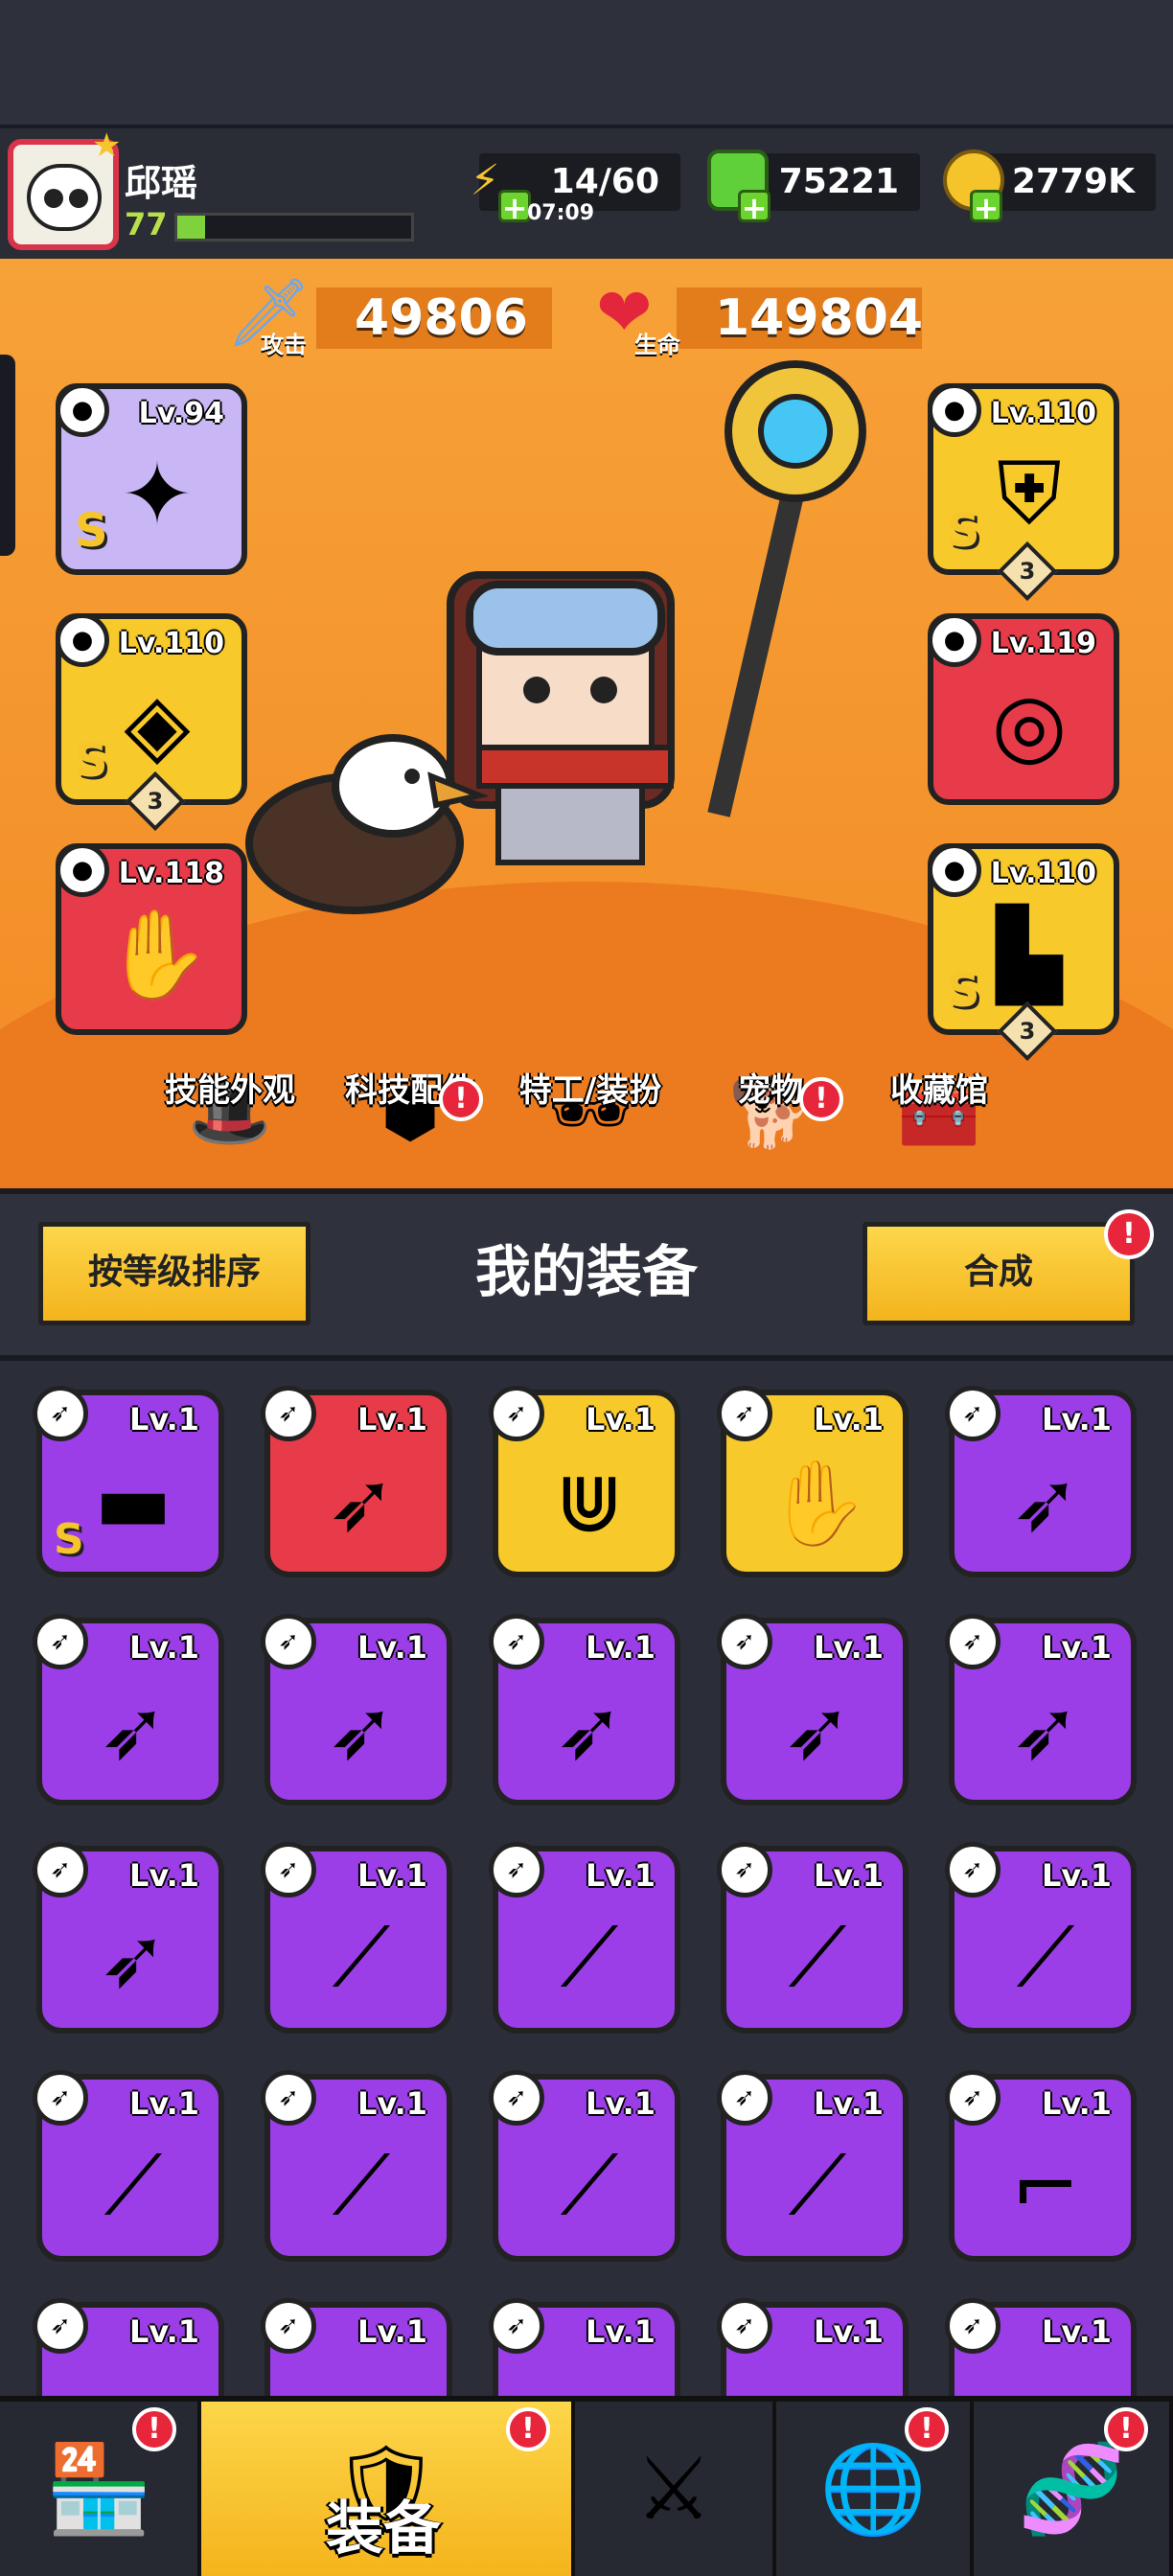 The height and width of the screenshot is (2576, 1173). I want to click on add-coins-button: +, so click(986, 206).